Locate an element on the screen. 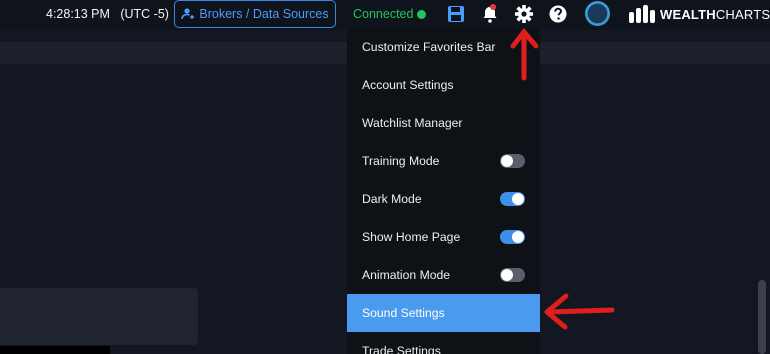  menu-item-label: Sound Settings is located at coordinates (403, 313).